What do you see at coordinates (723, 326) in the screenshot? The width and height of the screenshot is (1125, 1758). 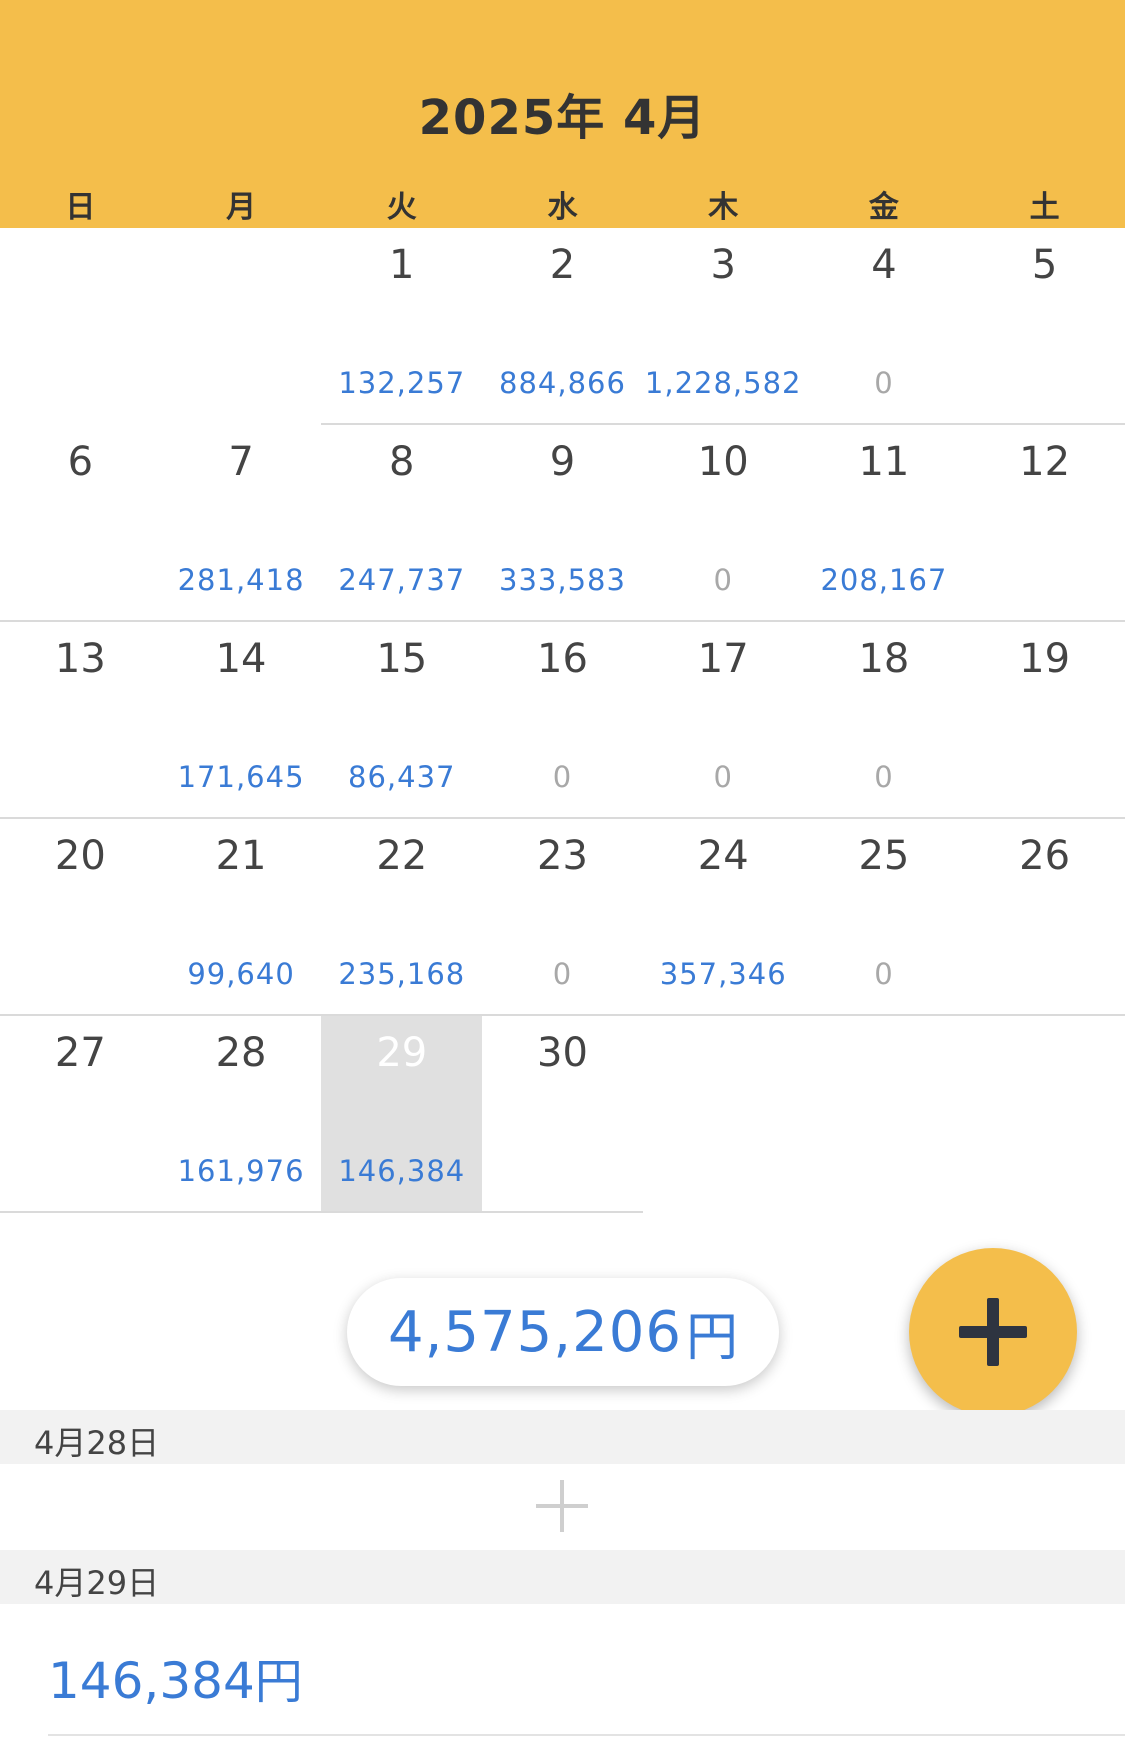 I see `calendar-day-cell: 3 1,228,582` at bounding box center [723, 326].